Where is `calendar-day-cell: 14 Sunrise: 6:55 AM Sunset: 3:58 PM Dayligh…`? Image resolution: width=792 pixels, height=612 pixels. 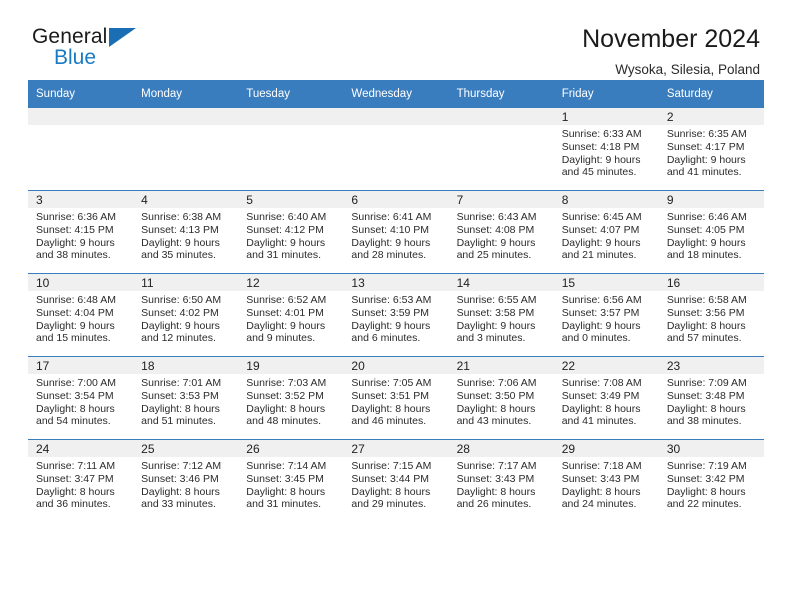 calendar-day-cell: 14 Sunrise: 6:55 AM Sunset: 3:58 PM Dayligh… is located at coordinates (501, 315).